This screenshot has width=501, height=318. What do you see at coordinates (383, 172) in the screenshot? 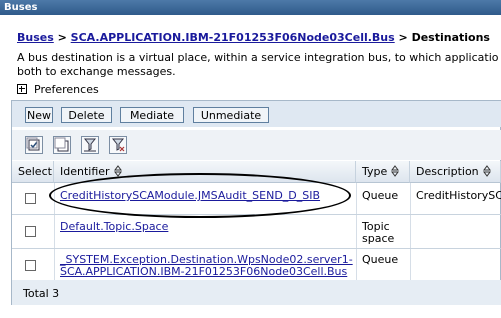
I see `column-header-type: Type` at bounding box center [383, 172].